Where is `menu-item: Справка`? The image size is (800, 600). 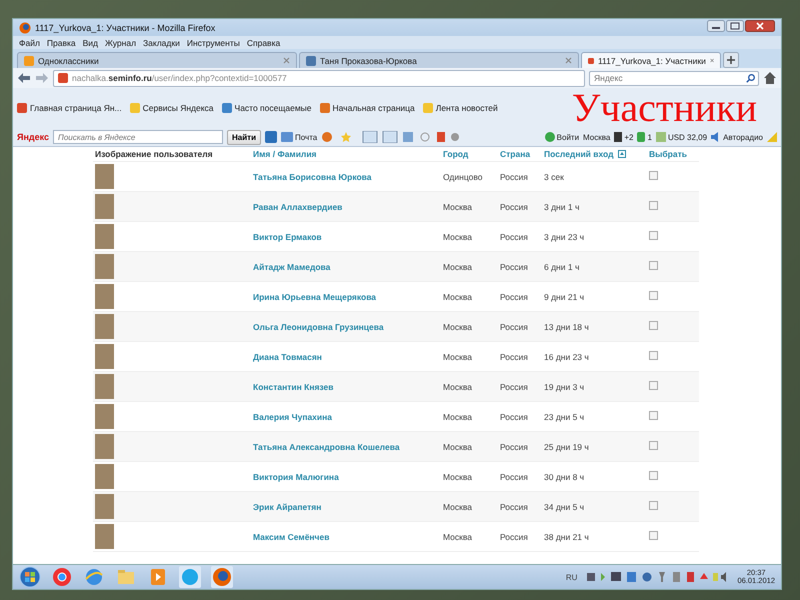 menu-item: Справка is located at coordinates (263, 43).